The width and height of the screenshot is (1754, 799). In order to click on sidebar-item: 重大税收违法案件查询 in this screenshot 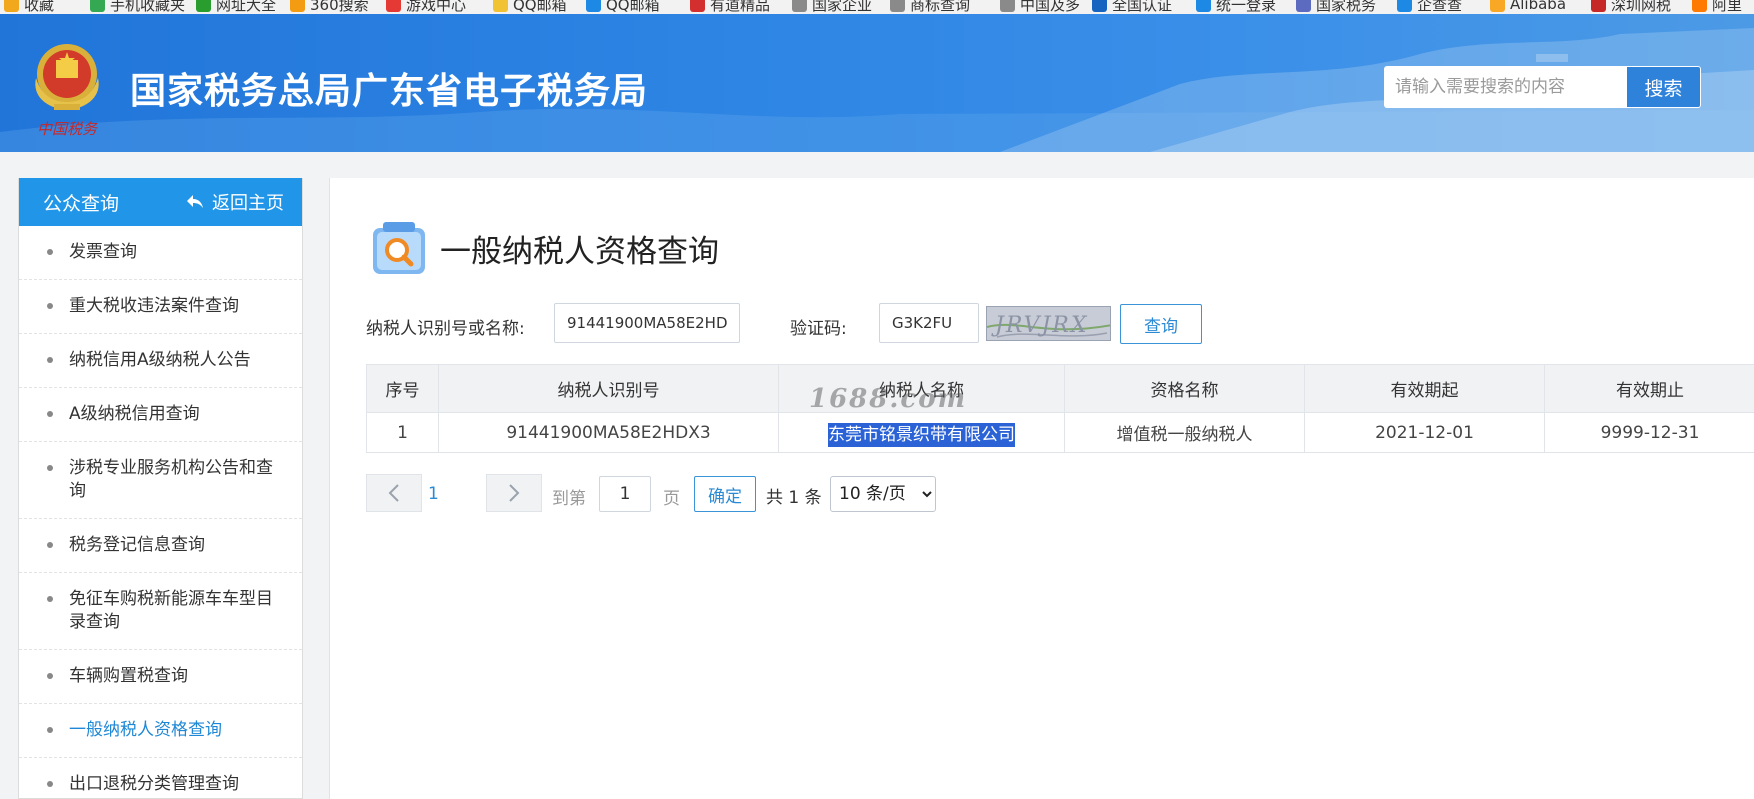, I will do `click(160, 307)`.